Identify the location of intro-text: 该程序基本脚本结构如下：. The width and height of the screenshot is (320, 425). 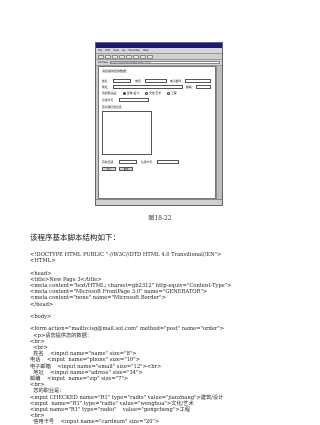
(75, 237).